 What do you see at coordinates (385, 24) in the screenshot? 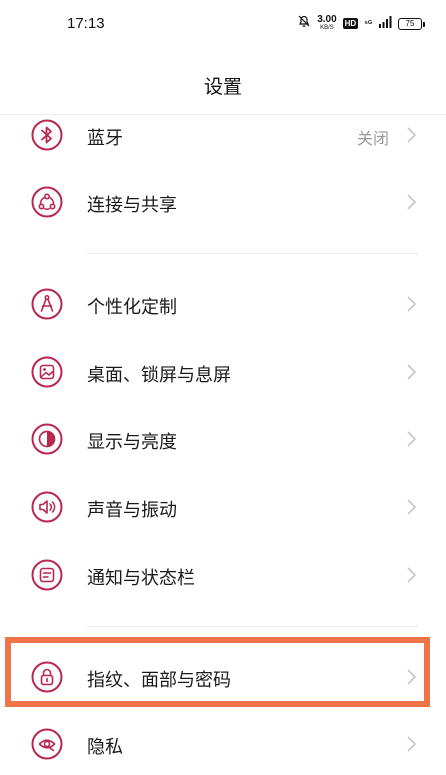
I see `signal-icon` at bounding box center [385, 24].